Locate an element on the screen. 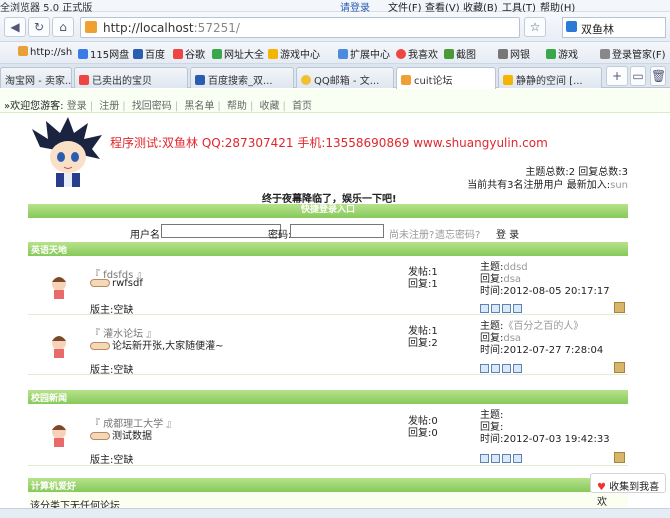 The height and width of the screenshot is (518, 670). nav-register: 注册 is located at coordinates (109, 106).